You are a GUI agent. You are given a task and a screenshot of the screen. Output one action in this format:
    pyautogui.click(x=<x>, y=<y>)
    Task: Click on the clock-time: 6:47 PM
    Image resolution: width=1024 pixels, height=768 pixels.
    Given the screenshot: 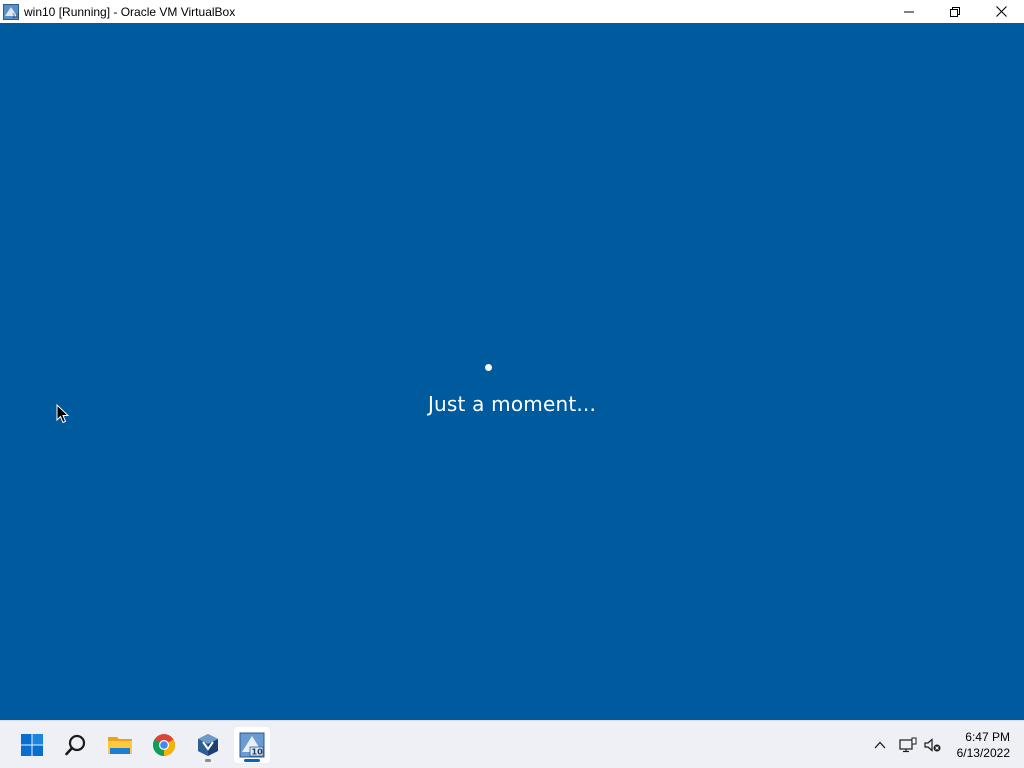 What is the action you would take?
    pyautogui.click(x=987, y=737)
    